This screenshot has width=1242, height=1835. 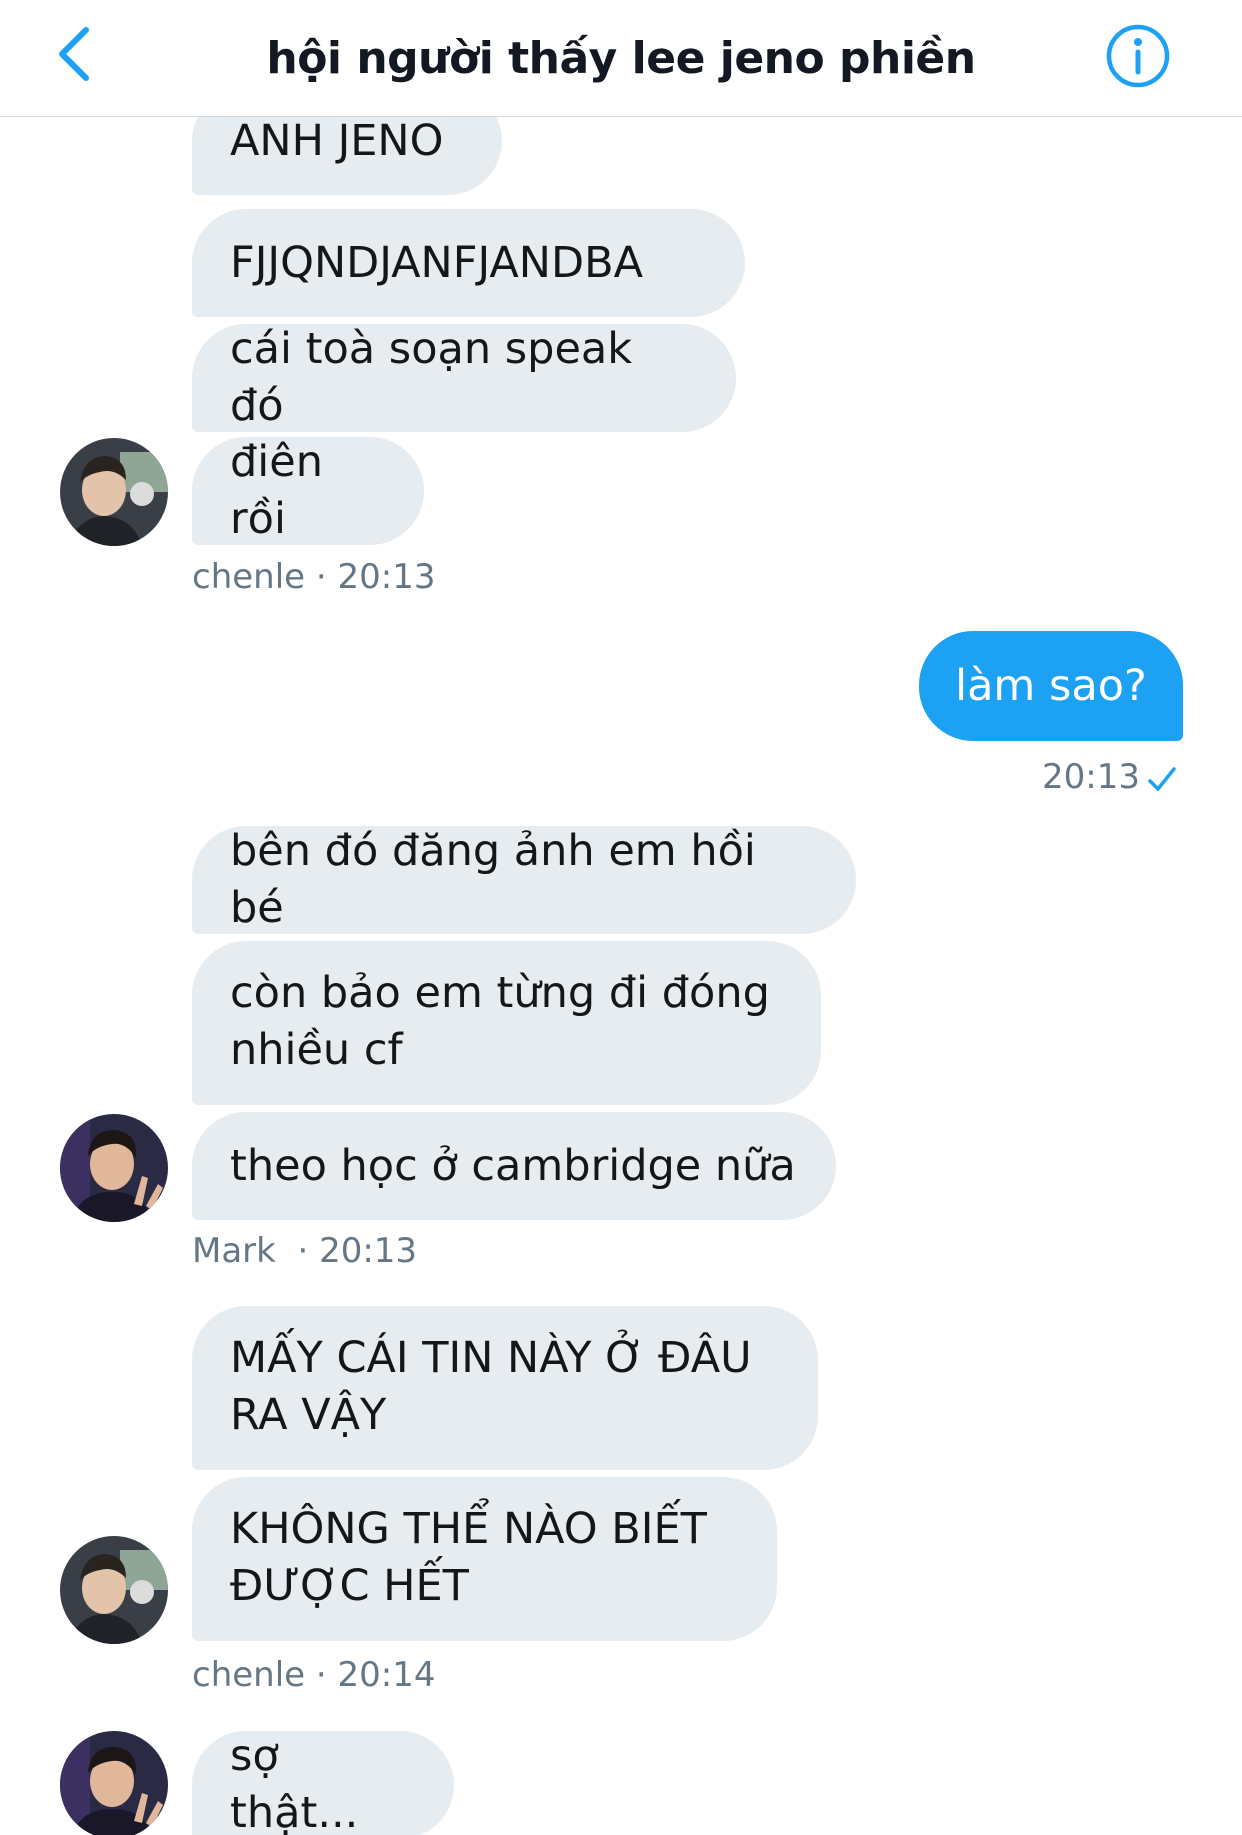 What do you see at coordinates (347, 156) in the screenshot?
I see `message-bubble: ANH JENO` at bounding box center [347, 156].